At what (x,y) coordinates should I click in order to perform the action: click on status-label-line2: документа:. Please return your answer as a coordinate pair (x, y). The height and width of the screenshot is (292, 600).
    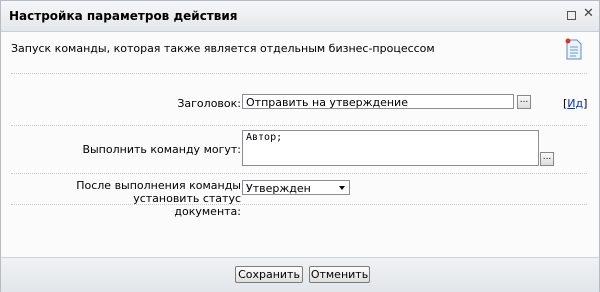
    Looking at the image, I should click on (207, 211).